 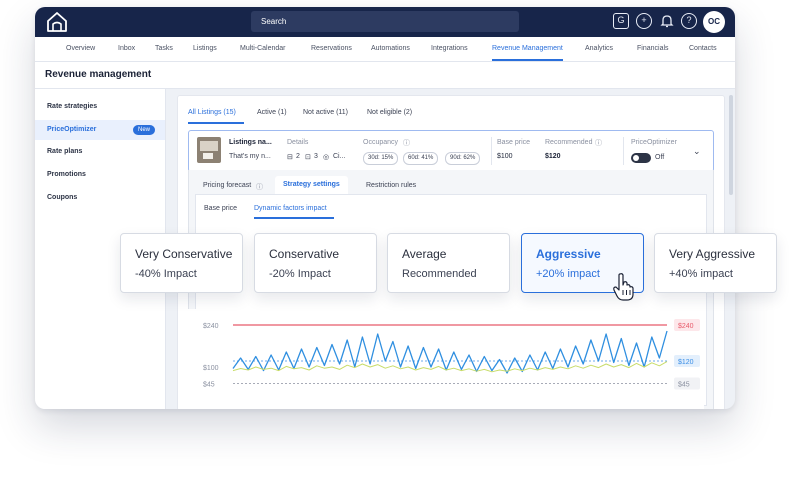 What do you see at coordinates (385, 415) in the screenshot?
I see `window-shadow` at bounding box center [385, 415].